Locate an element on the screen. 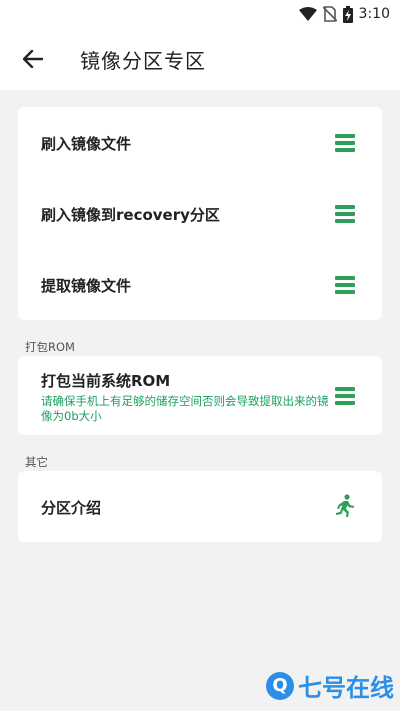 The image size is (400, 711). battery-charging-icon is located at coordinates (347, 14).